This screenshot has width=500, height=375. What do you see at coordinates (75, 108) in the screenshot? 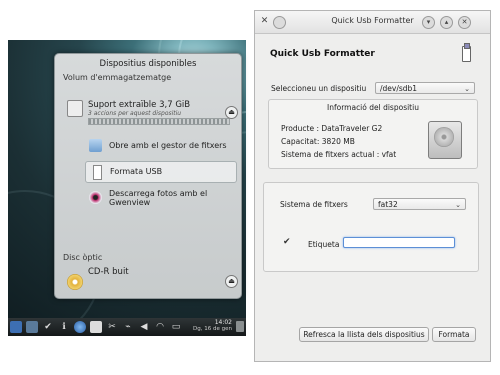
I see `usb-drive-icon` at bounding box center [75, 108].